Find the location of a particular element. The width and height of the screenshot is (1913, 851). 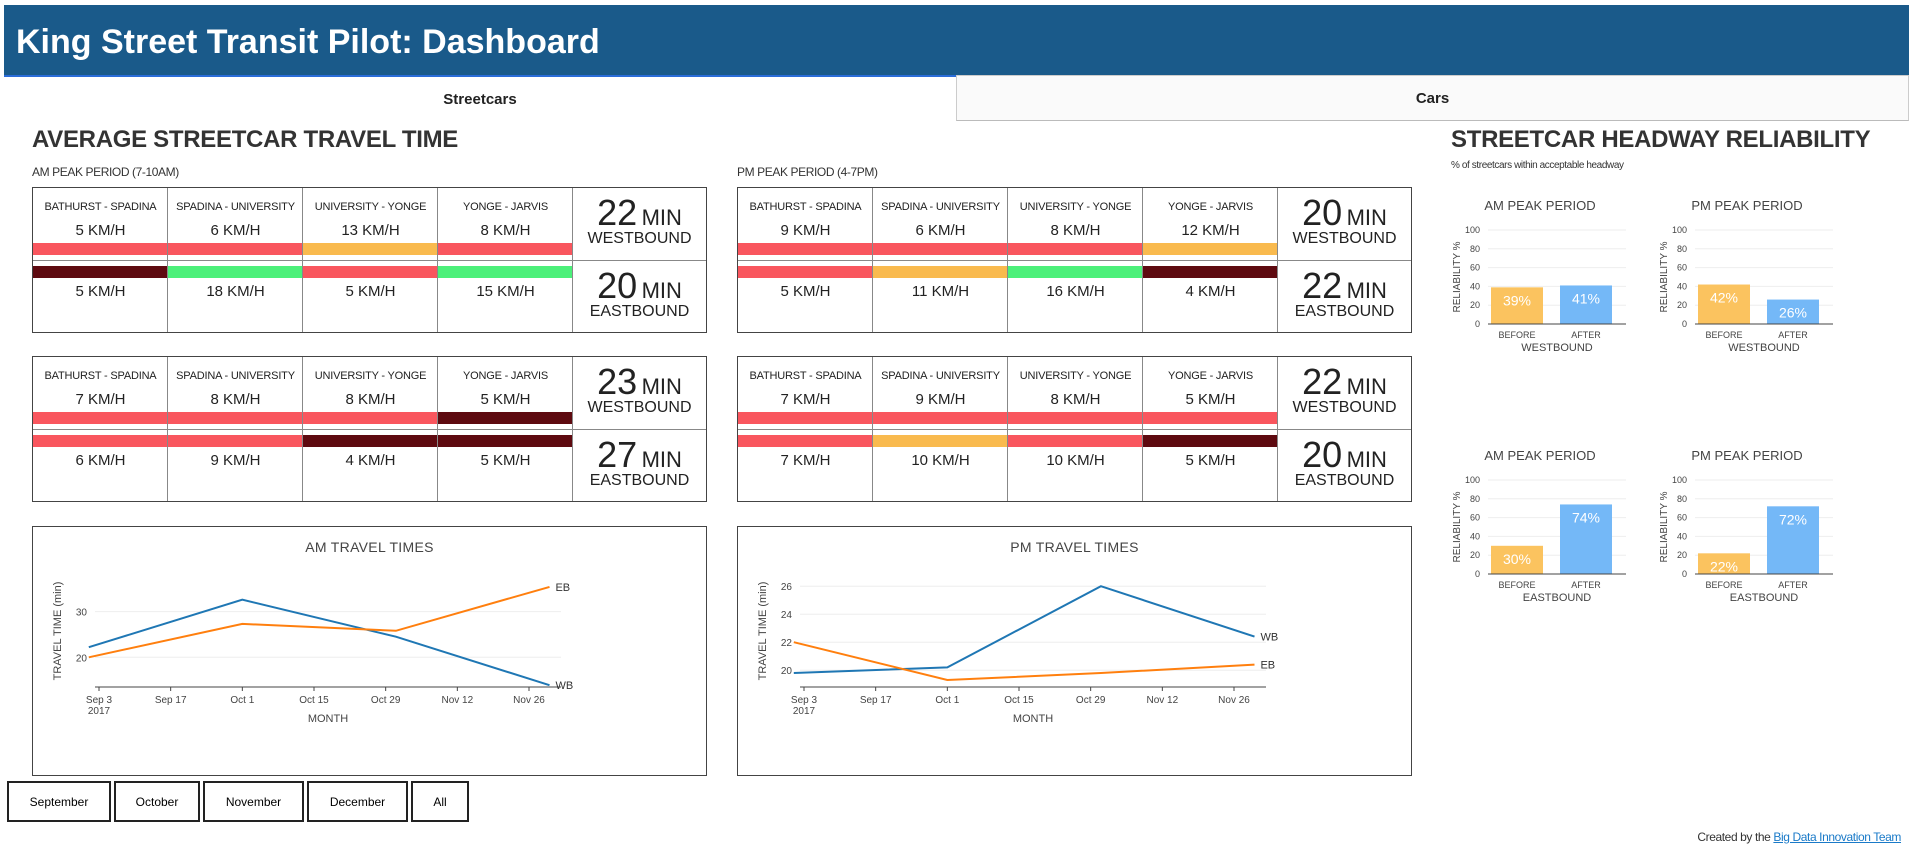

segment-column: YONGE - JARVIS 8 KM/H 15 KM/H is located at coordinates (505, 260).